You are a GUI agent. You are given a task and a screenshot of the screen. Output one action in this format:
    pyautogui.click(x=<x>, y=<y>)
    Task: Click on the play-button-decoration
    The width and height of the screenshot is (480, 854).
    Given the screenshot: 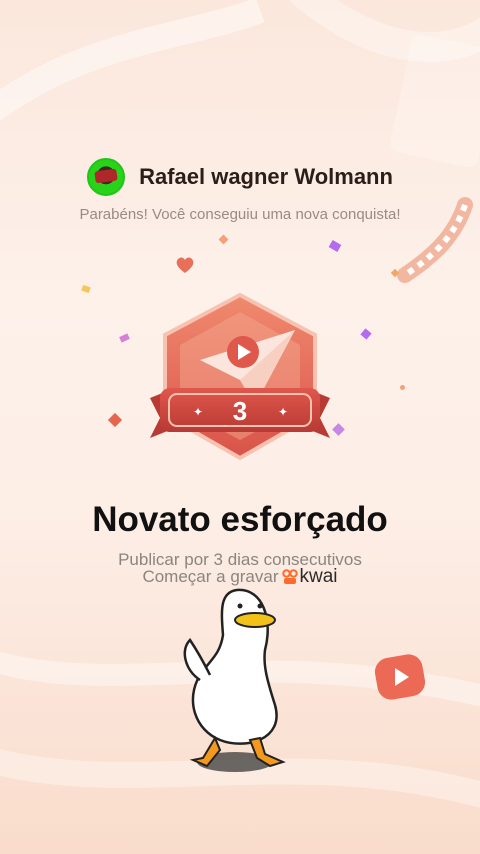 What is the action you would take?
    pyautogui.click(x=400, y=677)
    